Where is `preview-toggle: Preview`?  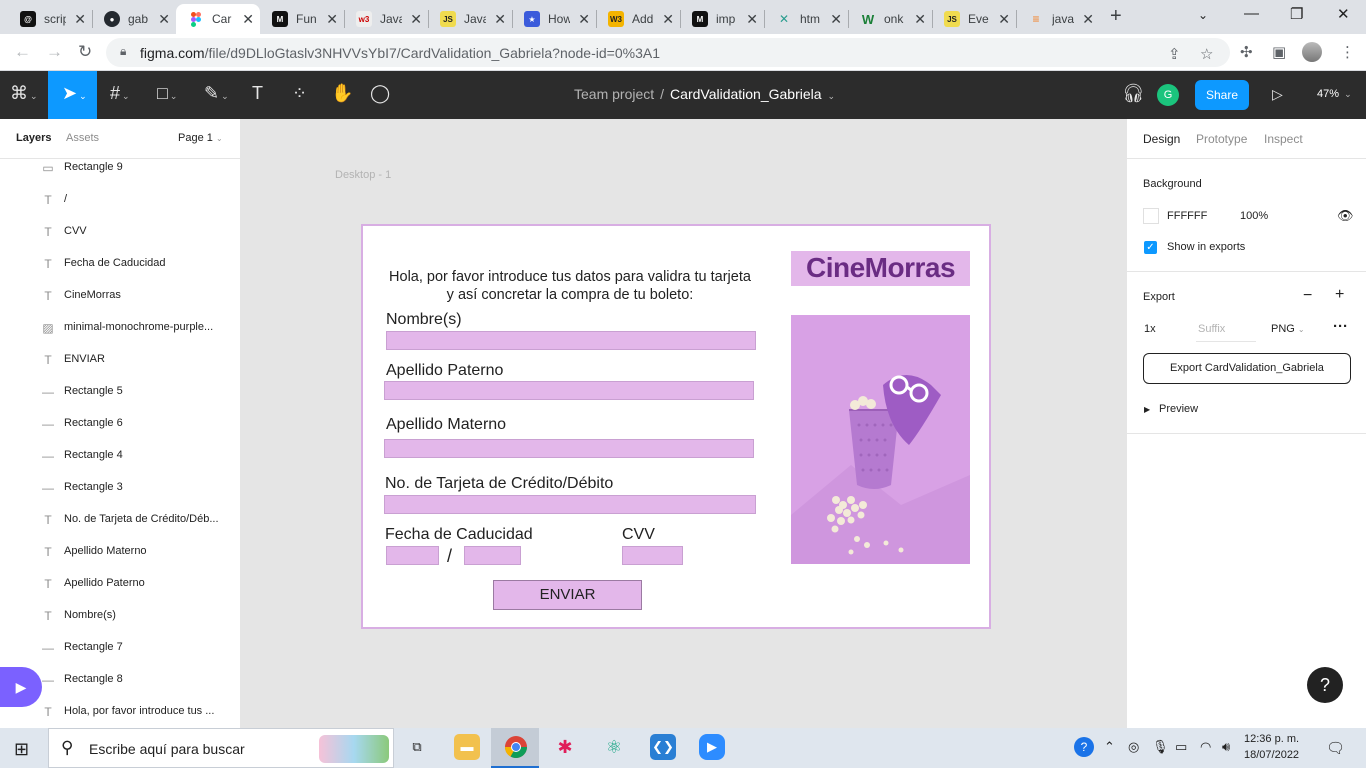
preview-toggle: Preview is located at coordinates (1178, 409).